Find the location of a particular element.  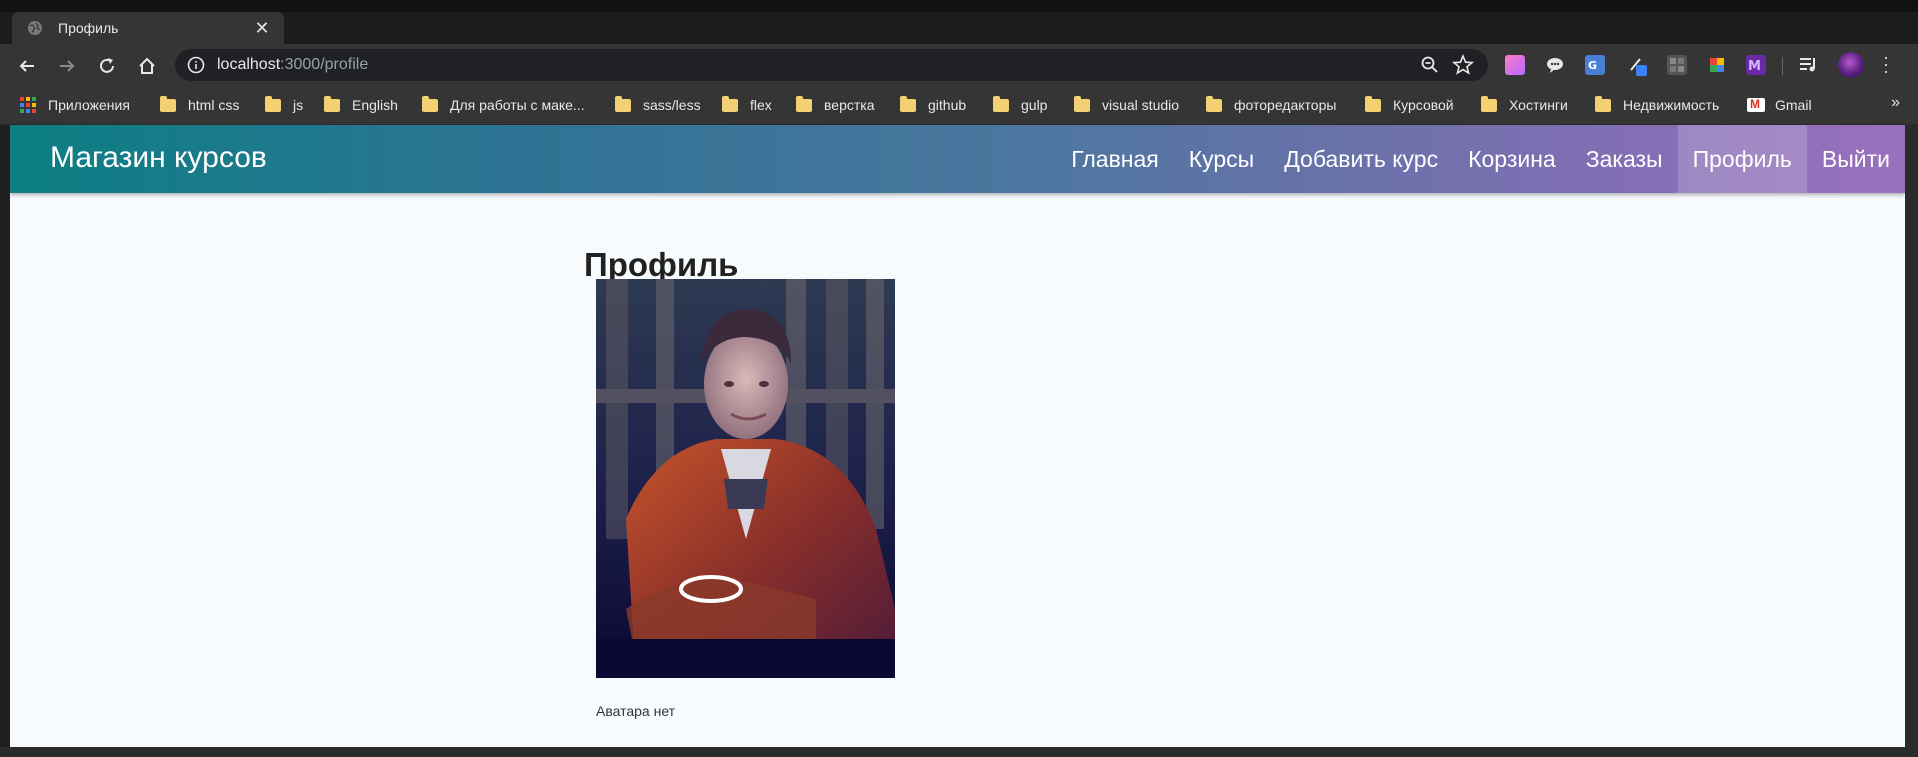

bookmark-flex: flex is located at coordinates (747, 105).